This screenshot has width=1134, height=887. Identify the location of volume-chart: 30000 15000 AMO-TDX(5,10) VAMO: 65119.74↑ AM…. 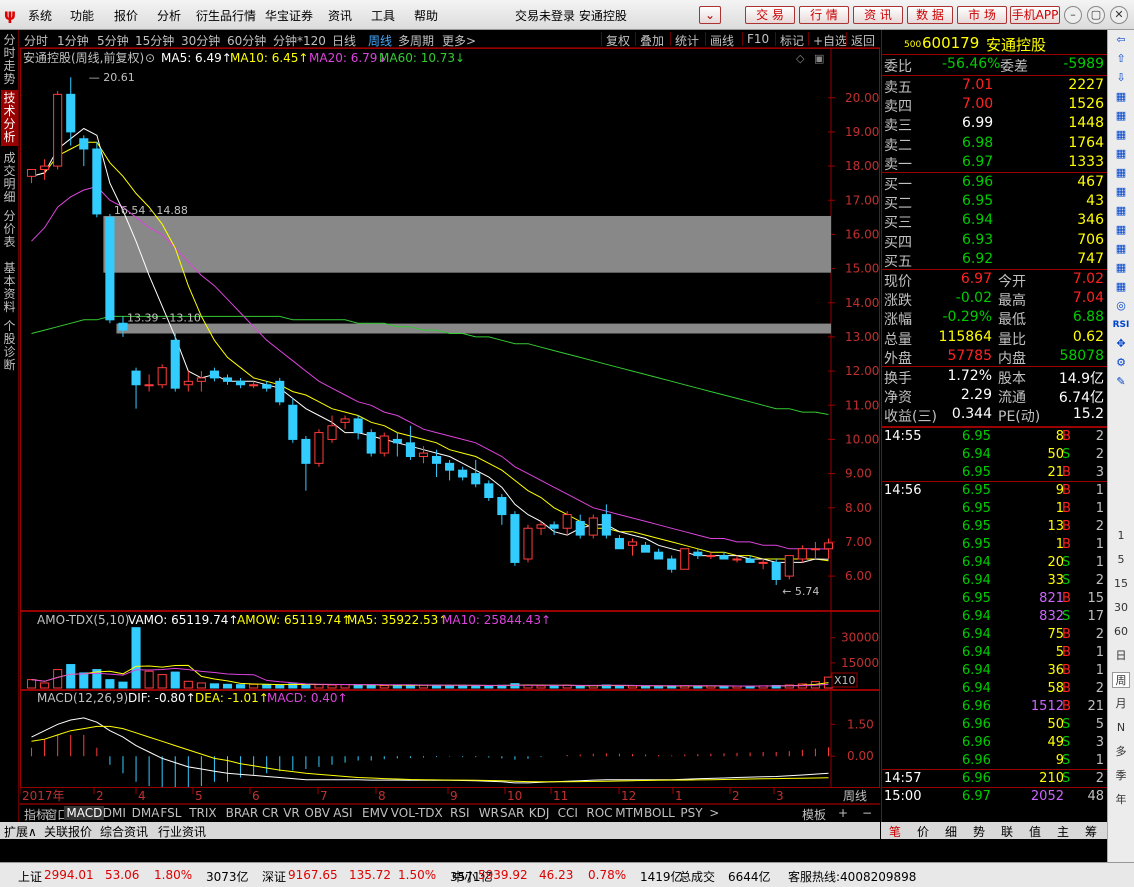
(450, 650).